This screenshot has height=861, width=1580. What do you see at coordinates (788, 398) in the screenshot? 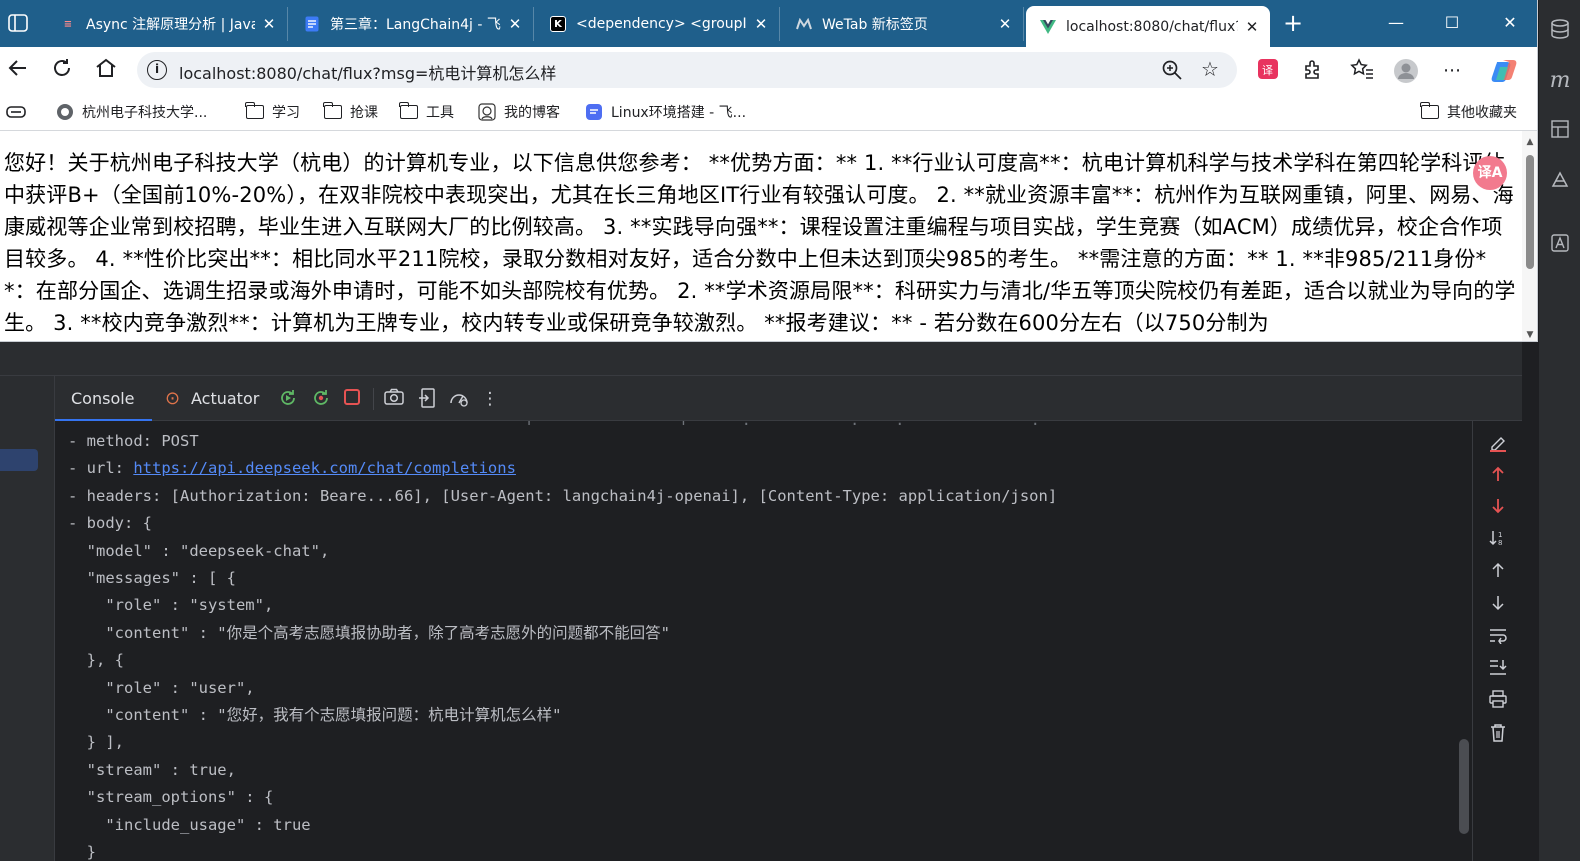
I see `console-toolbar: Console ⊙ Actuator ⋮` at bounding box center [788, 398].